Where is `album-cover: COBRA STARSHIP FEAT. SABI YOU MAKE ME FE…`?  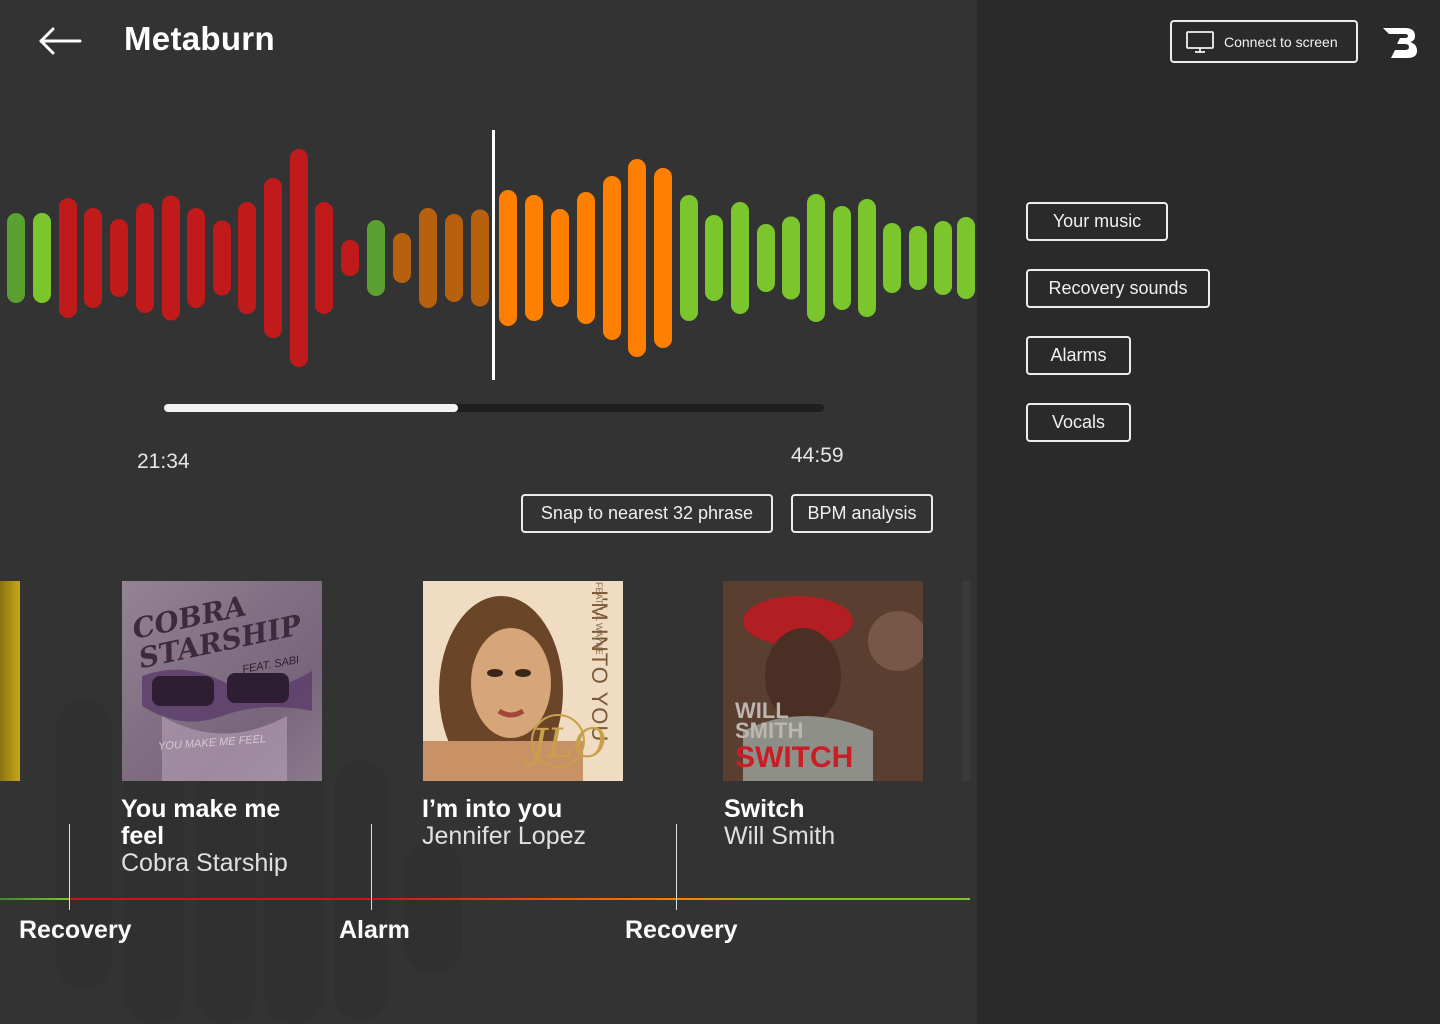
album-cover: COBRA STARSHIP FEAT. SABI YOU MAKE ME FE… is located at coordinates (222, 681).